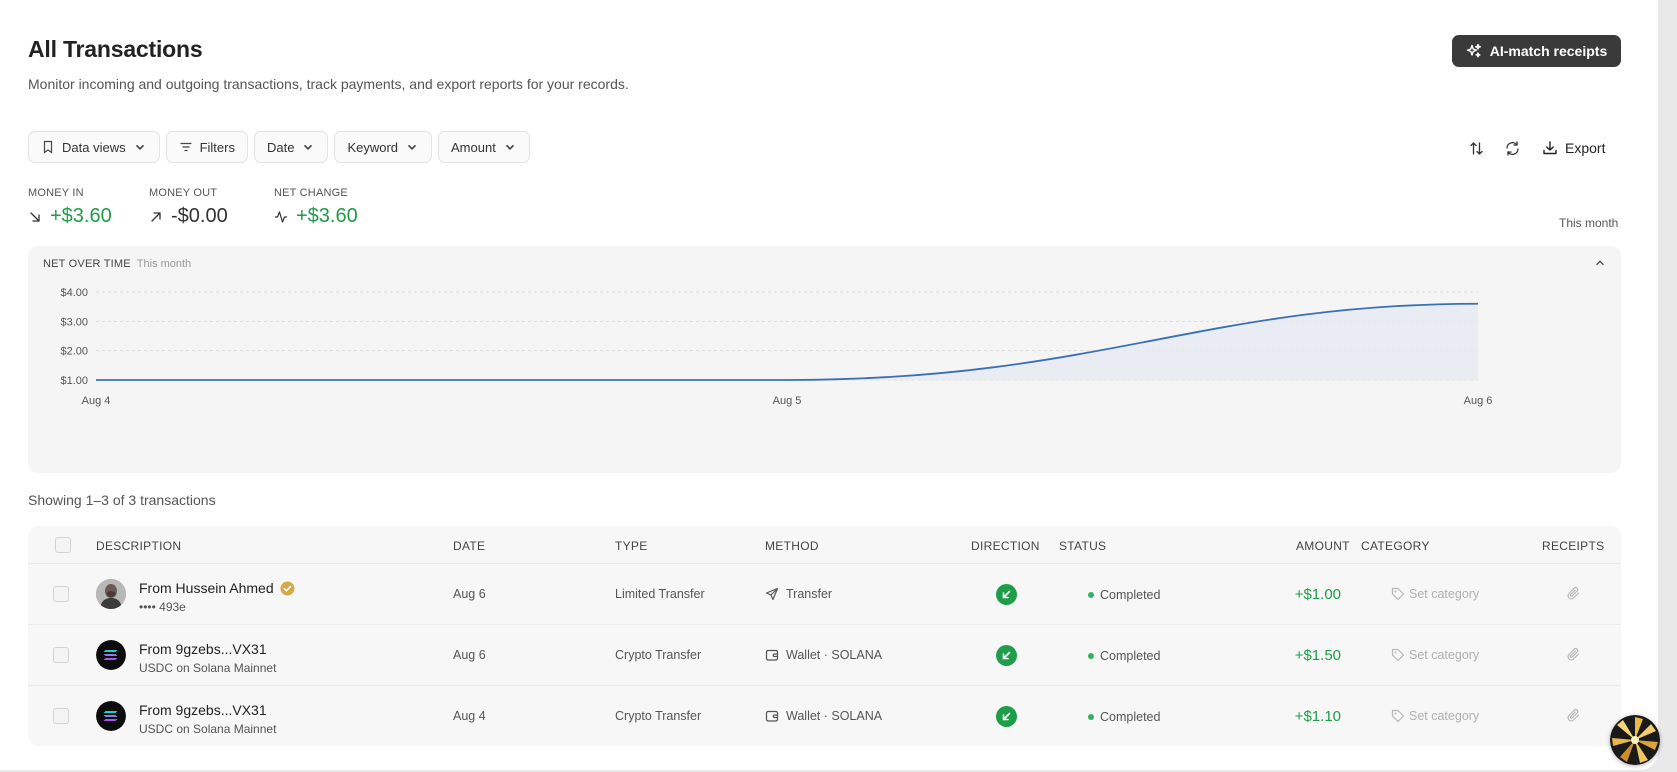 The image size is (1677, 772). I want to click on export-button: Export, so click(1573, 148).